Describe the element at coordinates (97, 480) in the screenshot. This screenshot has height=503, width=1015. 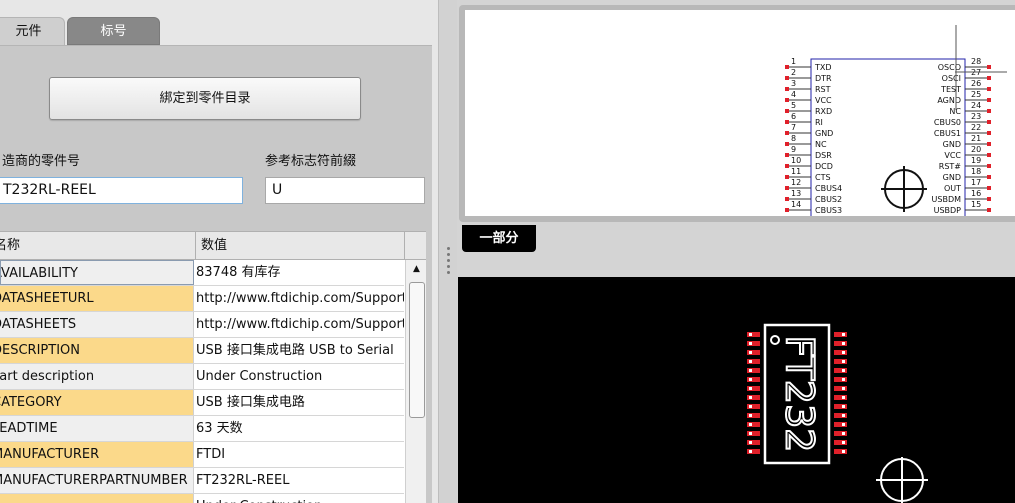
I see `row-name-cell: MANUFACTURERPARTNUMBER` at that location.